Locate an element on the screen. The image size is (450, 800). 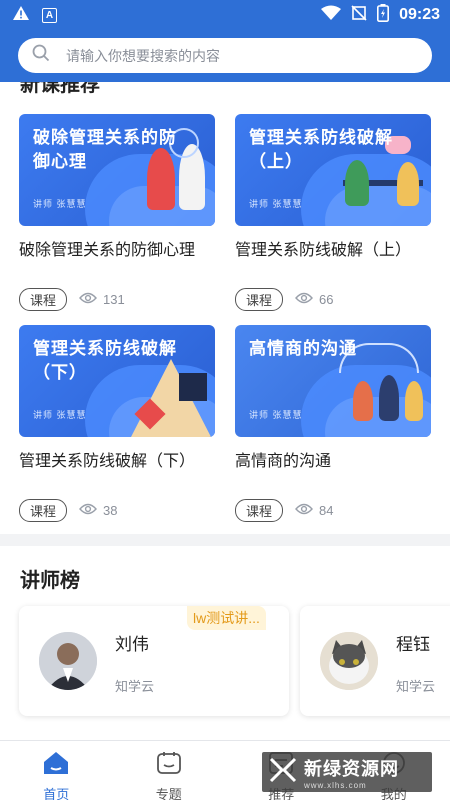
course-title: 管理关系防线破解（上） is located at coordinates (333, 259).